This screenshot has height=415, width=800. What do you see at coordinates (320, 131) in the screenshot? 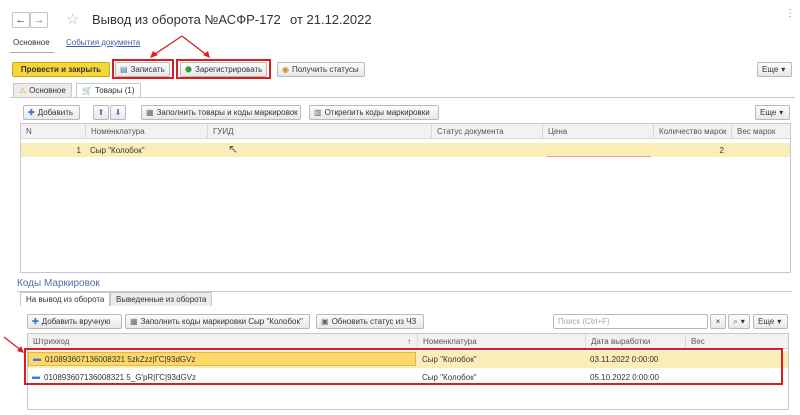
I see `col-guid: ГУИД` at bounding box center [320, 131].